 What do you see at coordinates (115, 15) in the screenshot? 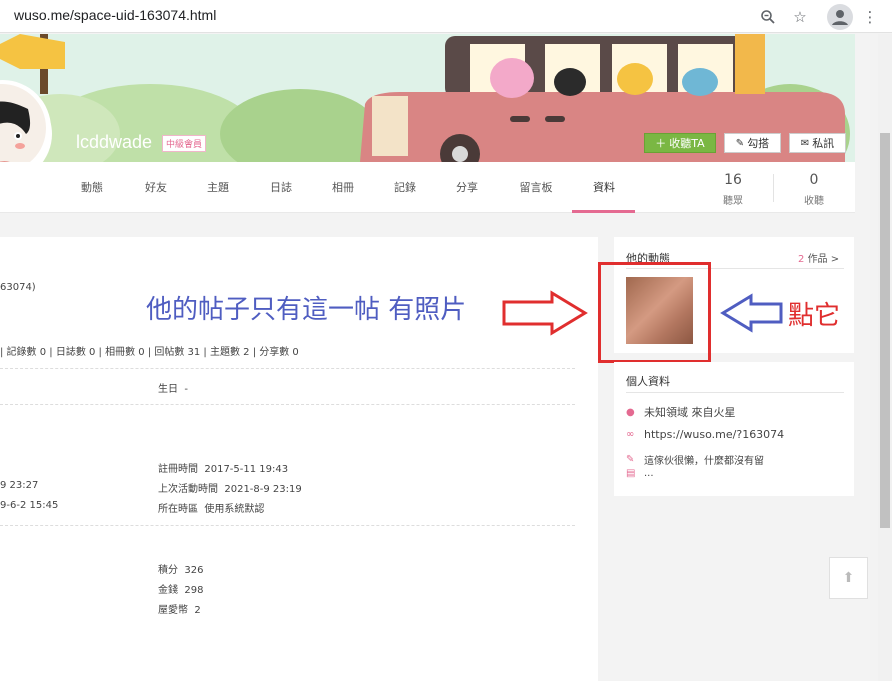
I see `url-text: wuso.me/space-uid-163074.html` at bounding box center [115, 15].